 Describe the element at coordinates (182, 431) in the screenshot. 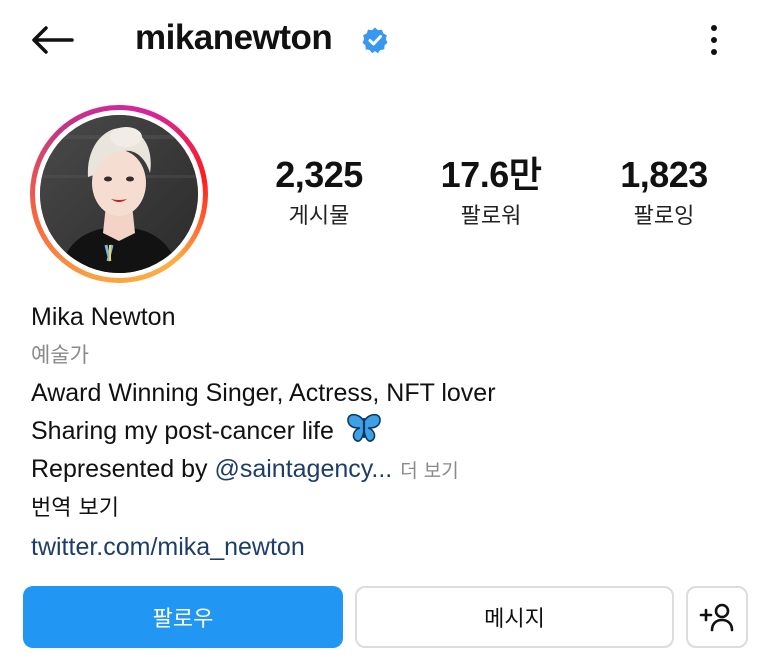

I see `bio-line-2-text: Sharing my post-cancer life` at that location.